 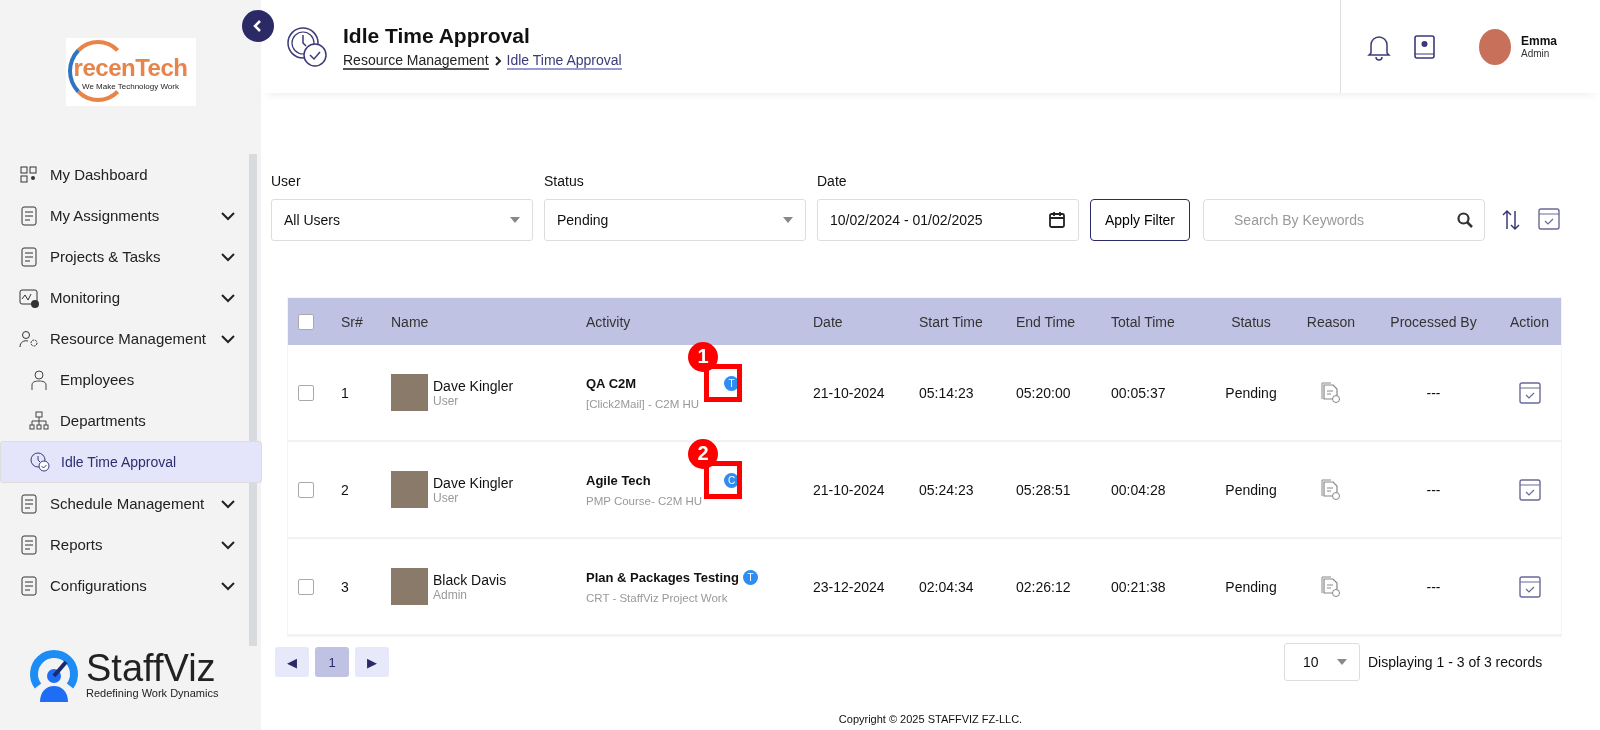 I want to click on copyright-text: Copyright © 2025 STAFFVIZ FZ-LLC., so click(x=930, y=719).